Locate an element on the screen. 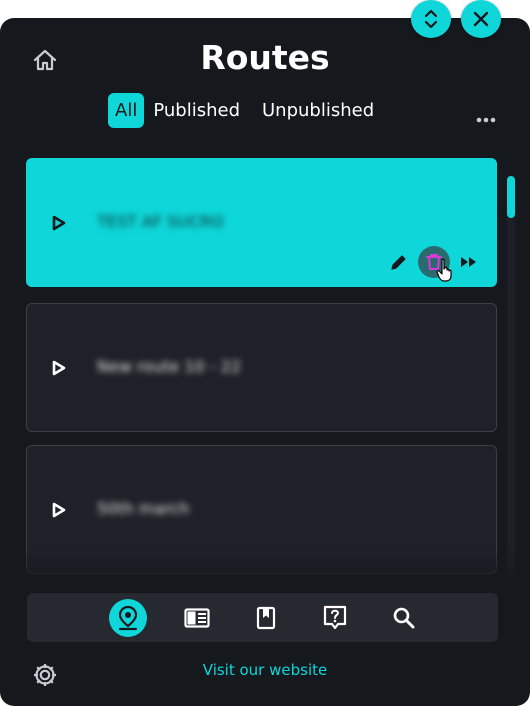 The width and height of the screenshot is (530, 706). card-actions is located at coordinates (434, 262).